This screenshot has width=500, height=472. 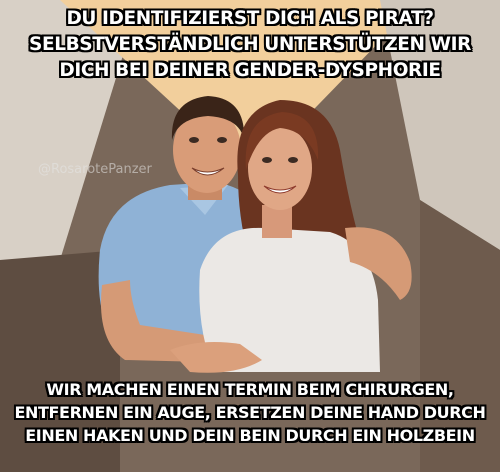 I want to click on man-eye-left, so click(x=194, y=140).